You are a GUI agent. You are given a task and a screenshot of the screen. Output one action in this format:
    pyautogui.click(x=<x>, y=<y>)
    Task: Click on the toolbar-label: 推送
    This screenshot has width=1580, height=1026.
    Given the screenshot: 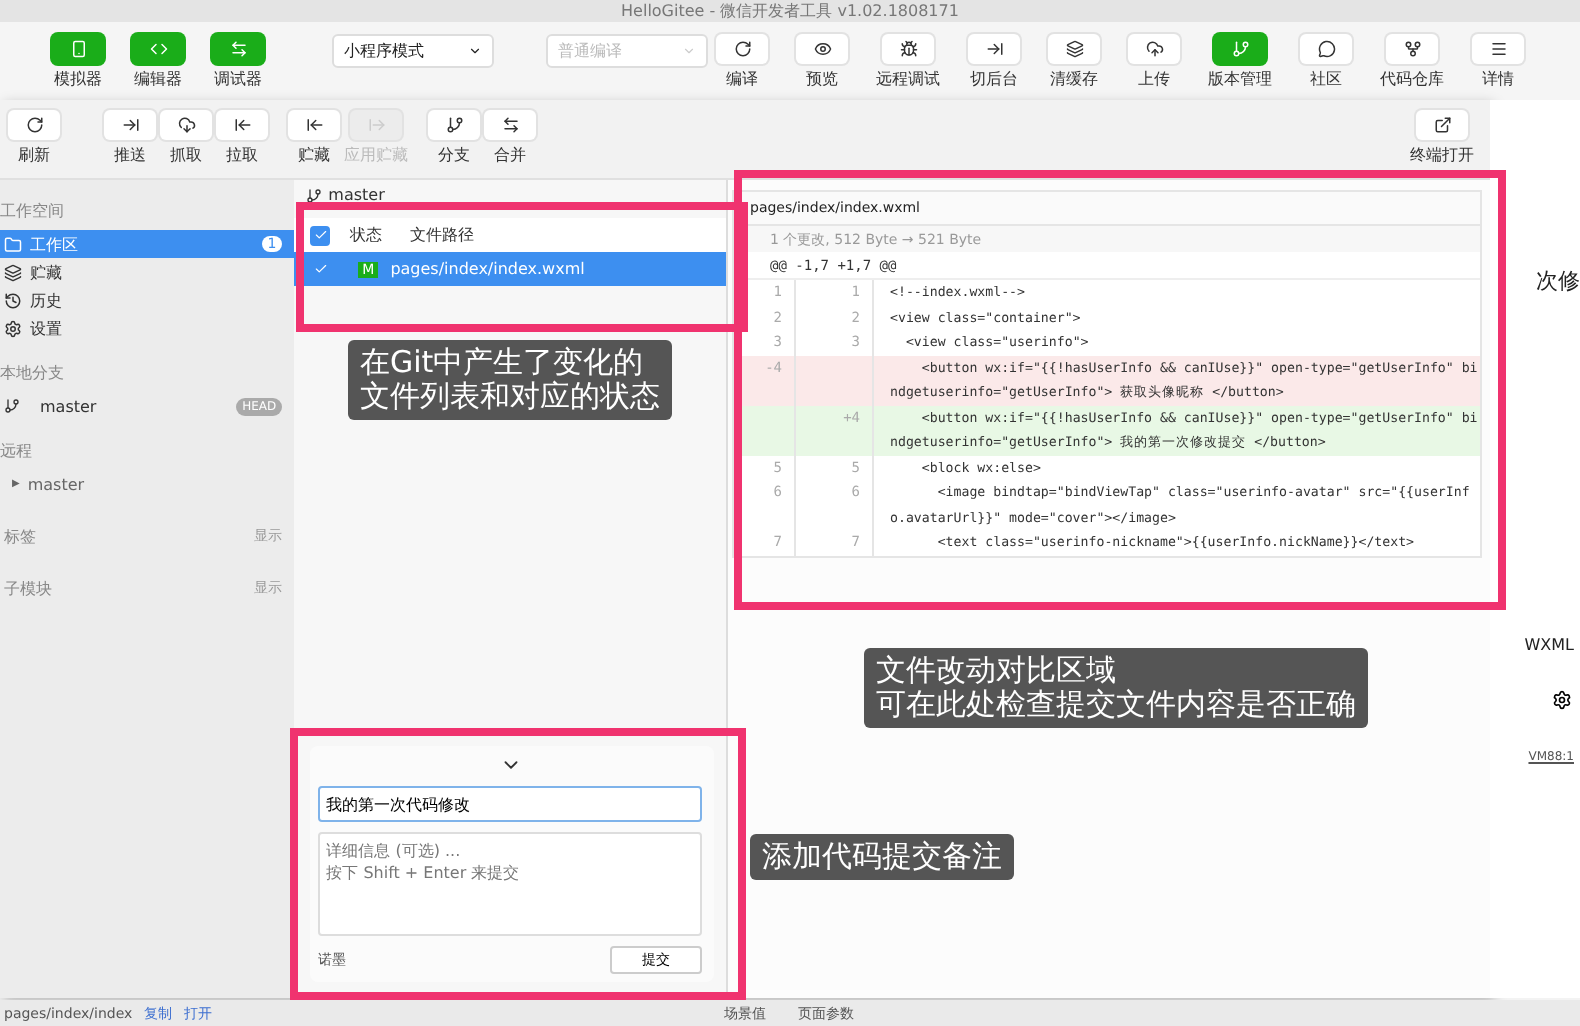 What is the action you would take?
    pyautogui.click(x=130, y=155)
    